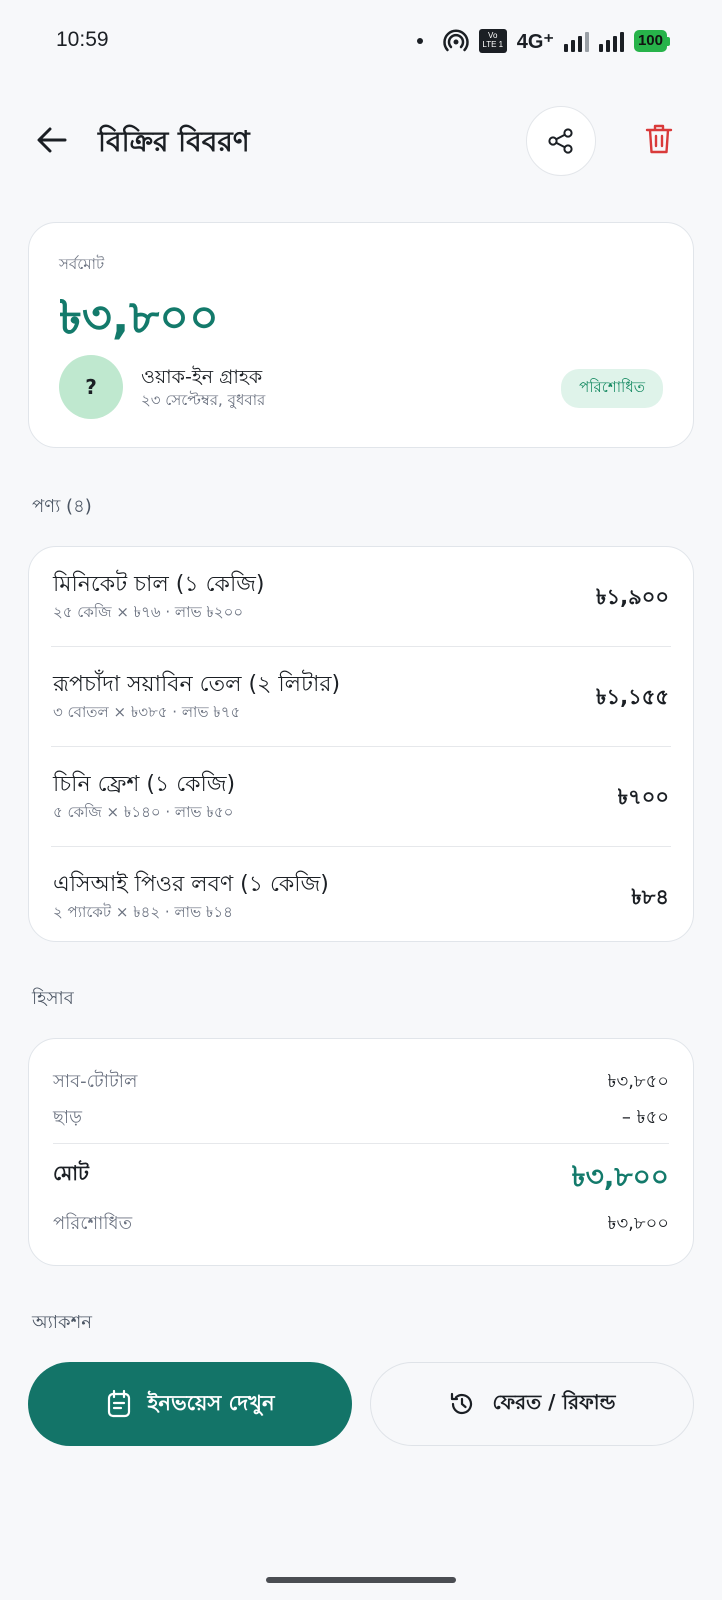  I want to click on delete-button, so click(659, 139).